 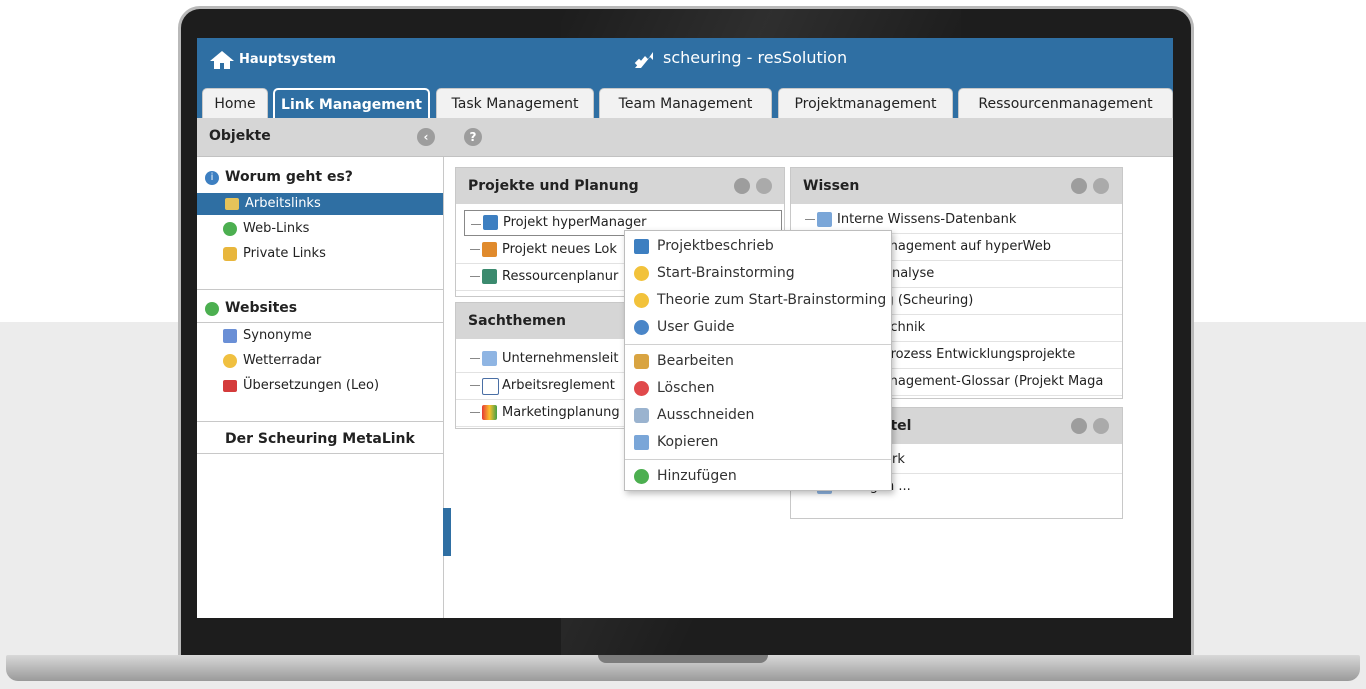 I want to click on brand-label: scheuring - resSolution, so click(x=755, y=57).